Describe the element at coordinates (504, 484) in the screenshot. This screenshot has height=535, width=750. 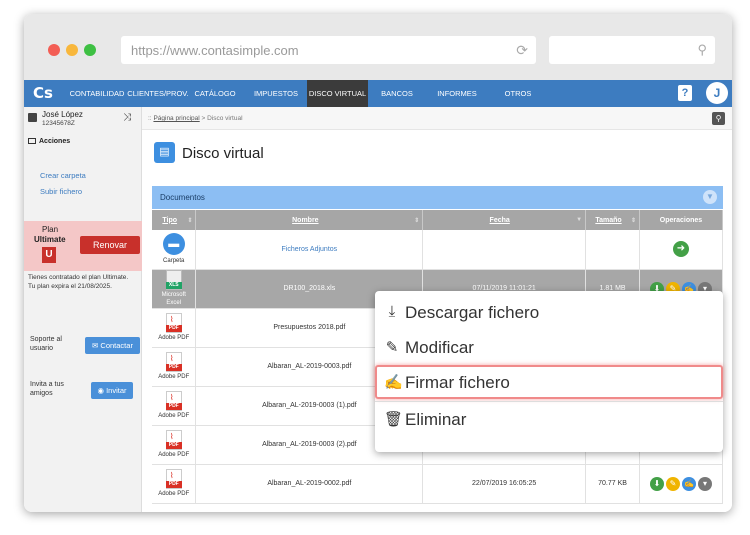
I see `date-cell: 22/07/2019 16:05:25` at that location.